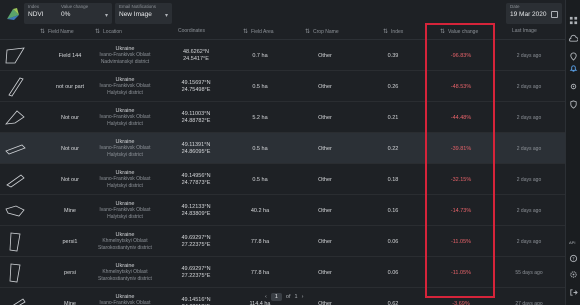 The image size is (580, 305). What do you see at coordinates (461, 179) in the screenshot?
I see `value-change: -32.15%` at bounding box center [461, 179].